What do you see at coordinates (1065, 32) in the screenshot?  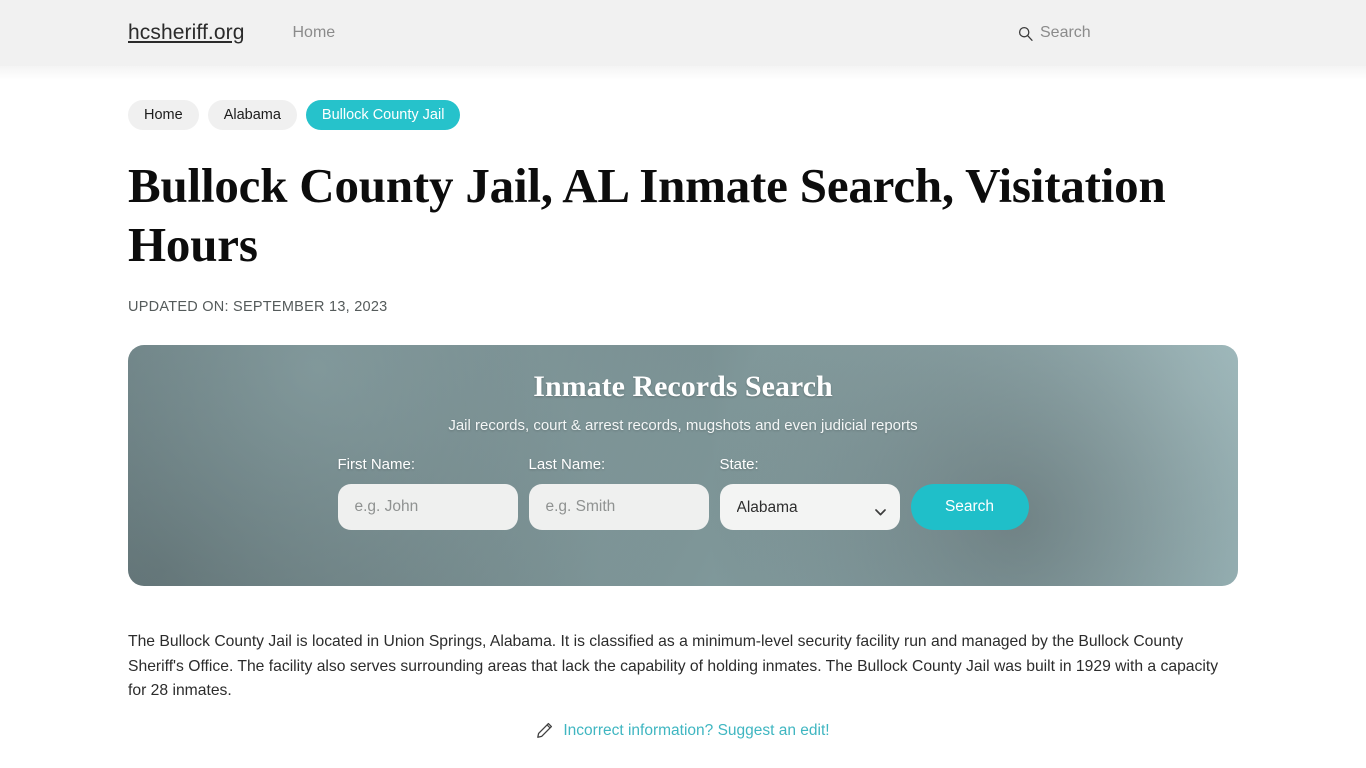 I see `header-search-label: Search` at bounding box center [1065, 32].